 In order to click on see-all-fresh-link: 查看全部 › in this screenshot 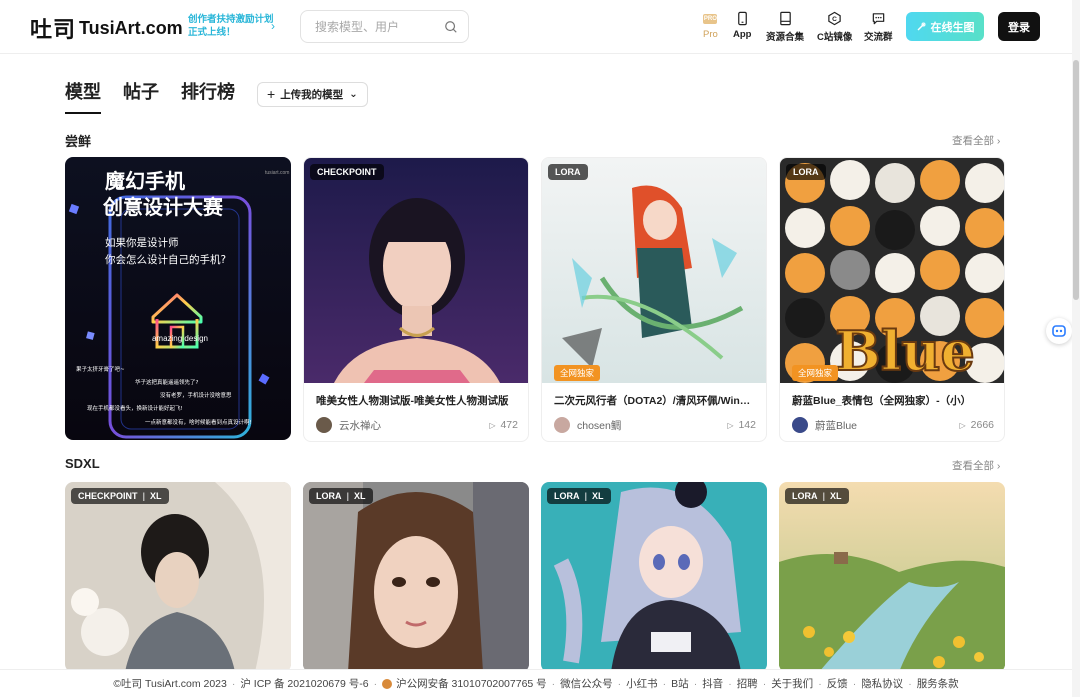, I will do `click(976, 140)`.